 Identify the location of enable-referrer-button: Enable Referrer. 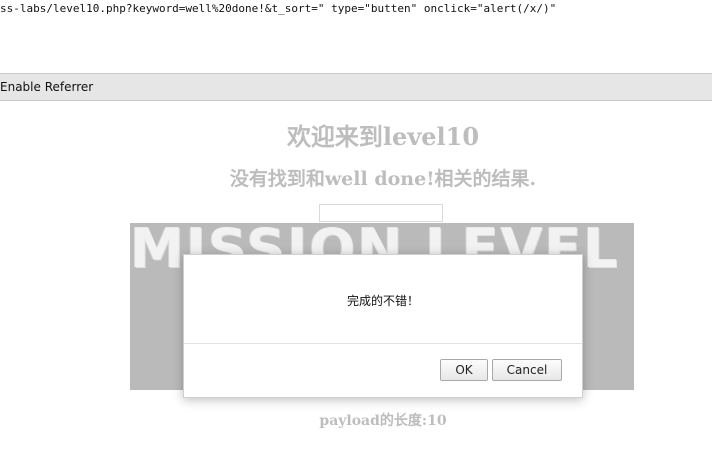
(50, 87).